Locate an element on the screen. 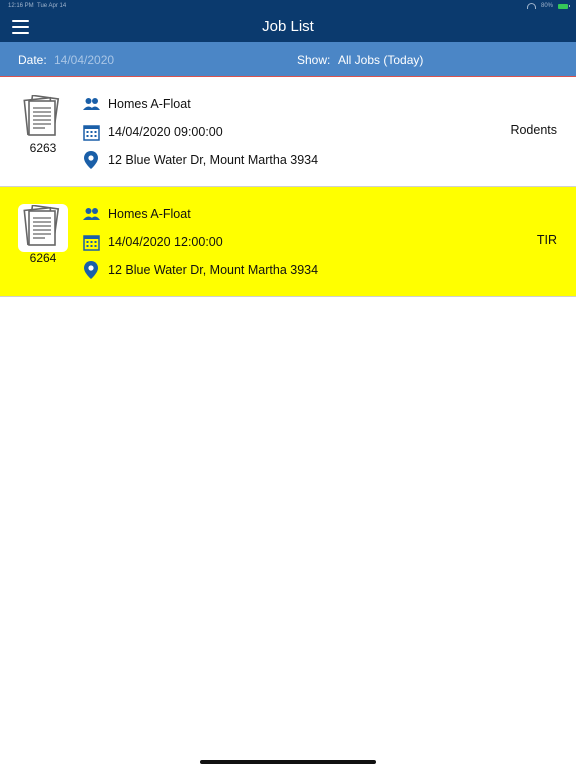 The image size is (576, 768). navigation-bar: Job List is located at coordinates (288, 27).